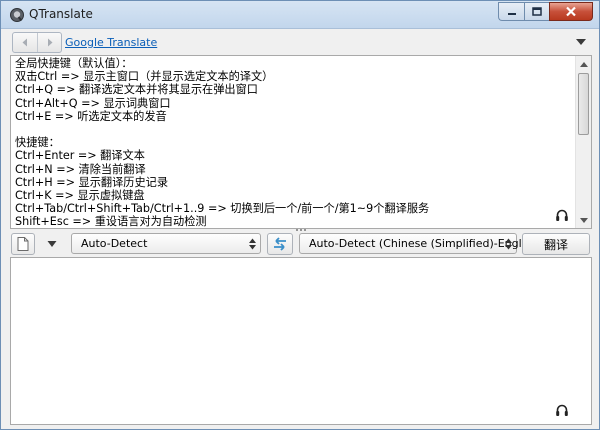  I want to click on qtranslate-app-icon, so click(17, 15).